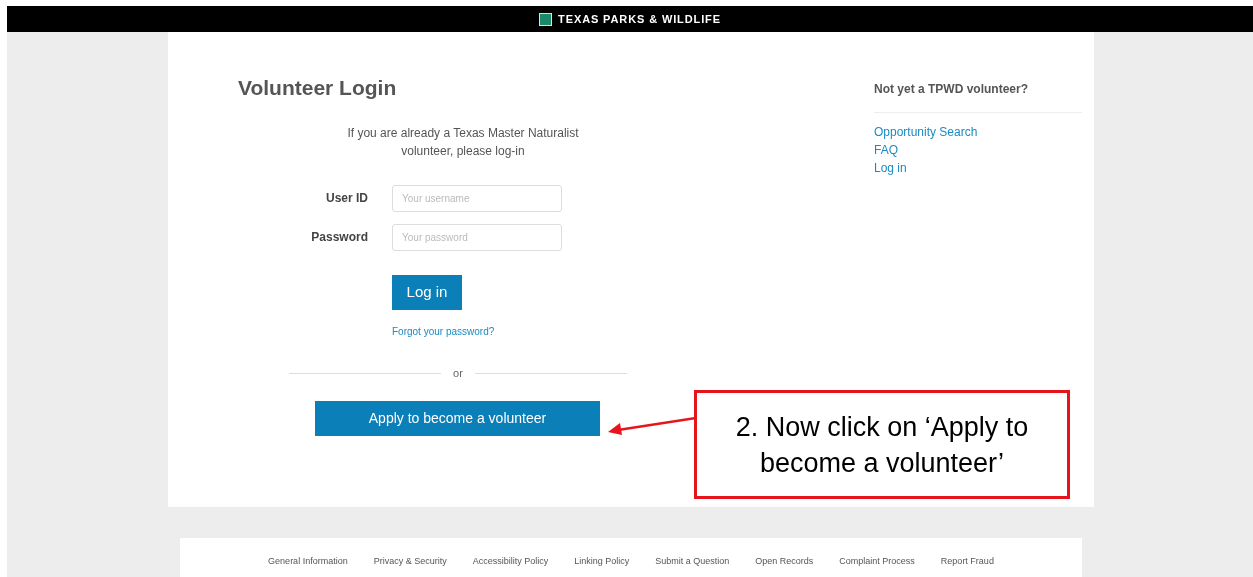 This screenshot has height=577, width=1253. Describe the element at coordinates (339, 238) in the screenshot. I see `field-label: Password` at that location.